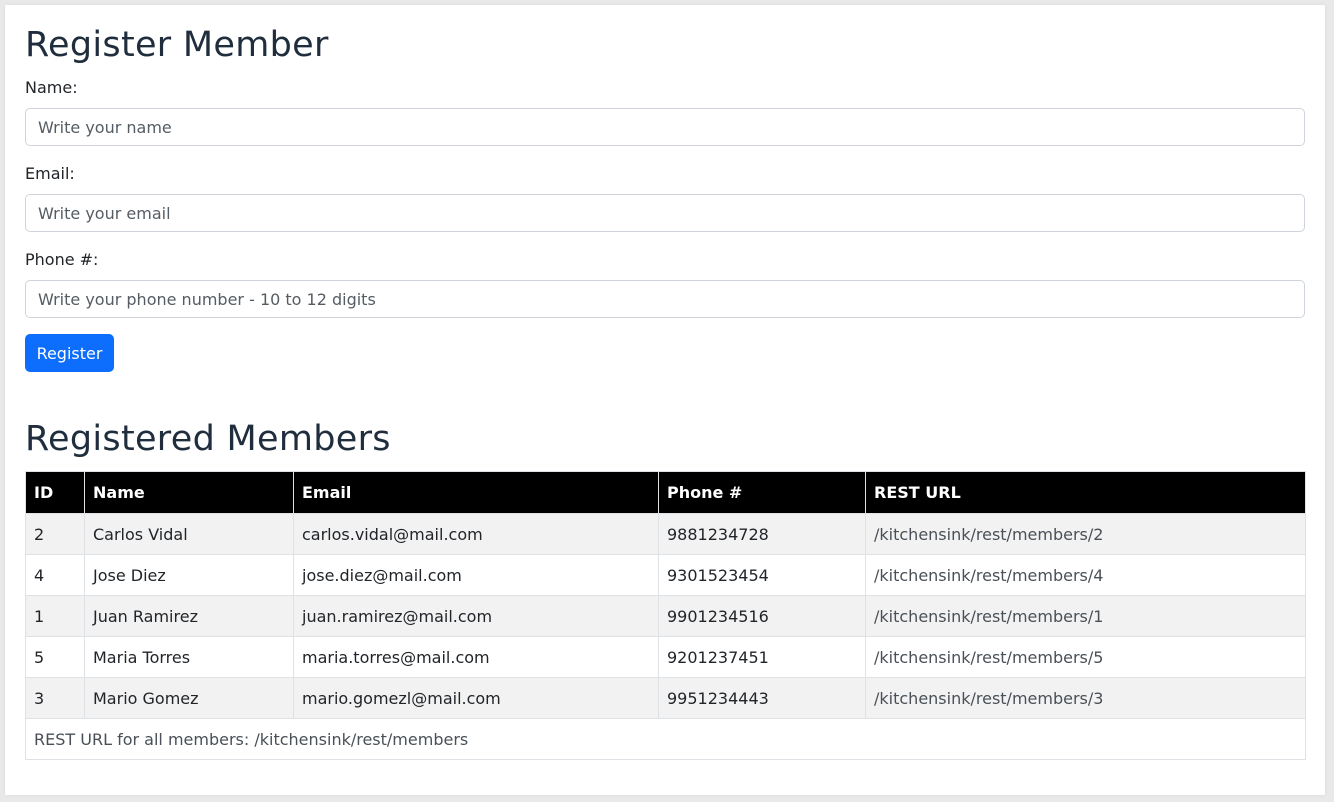 The width and height of the screenshot is (1334, 802). I want to click on member-rest-url-cell: /kitchensink/rest/members/4, so click(1085, 575).